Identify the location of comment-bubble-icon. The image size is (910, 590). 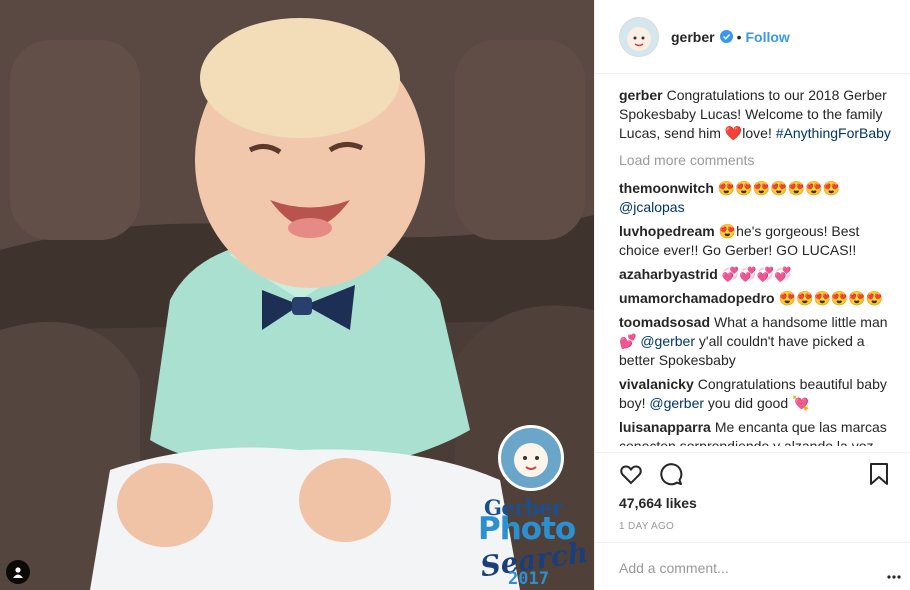
(671, 474).